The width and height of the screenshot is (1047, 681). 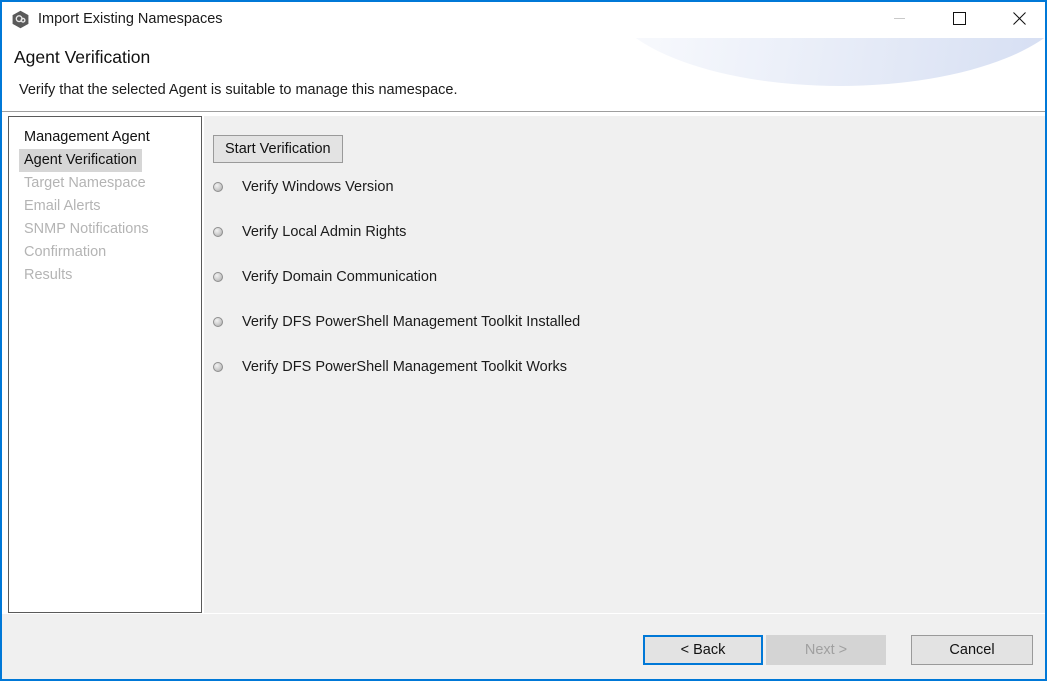 I want to click on sidebar-item-target-namespace: Target Namespace, so click(x=85, y=183).